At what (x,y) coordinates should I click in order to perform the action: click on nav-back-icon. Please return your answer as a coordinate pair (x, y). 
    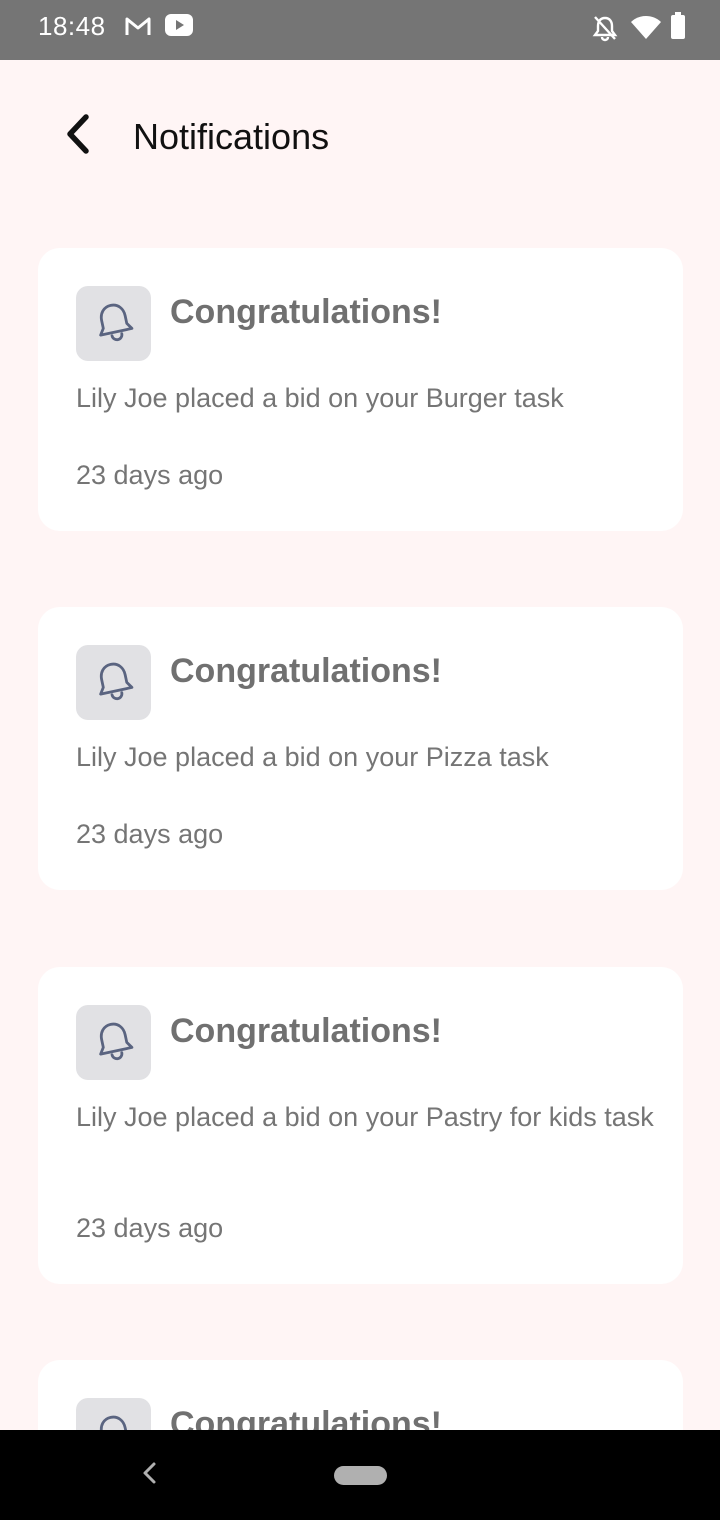
    Looking at the image, I should click on (149, 1475).